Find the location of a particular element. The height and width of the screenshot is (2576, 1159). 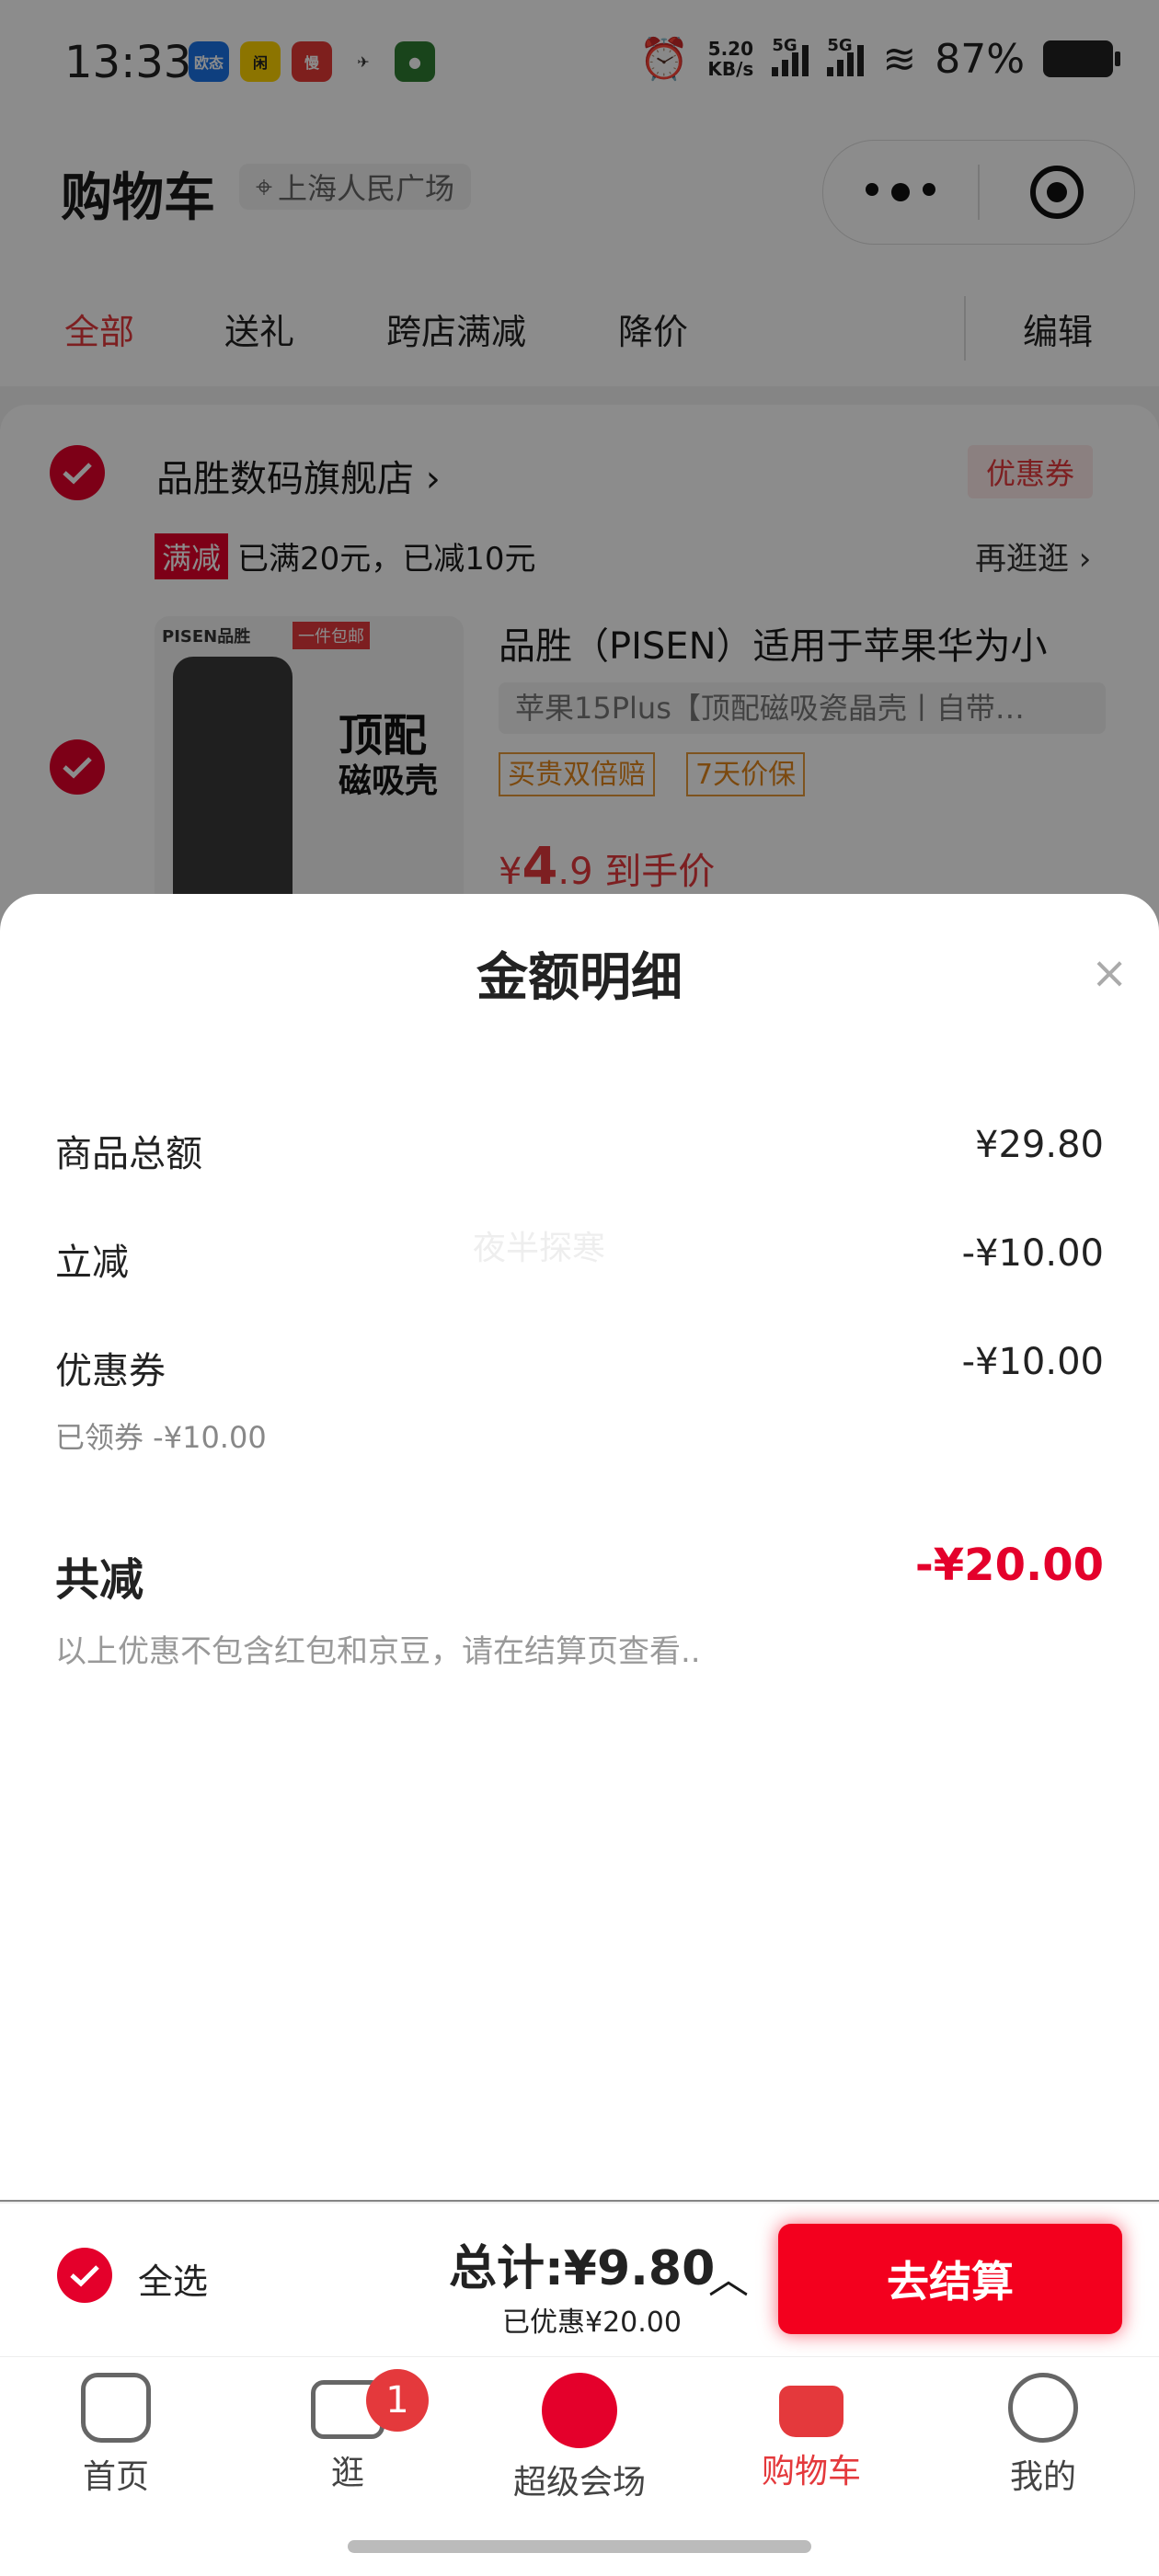

tabbar-cart: 购物车 is located at coordinates (811, 2433).